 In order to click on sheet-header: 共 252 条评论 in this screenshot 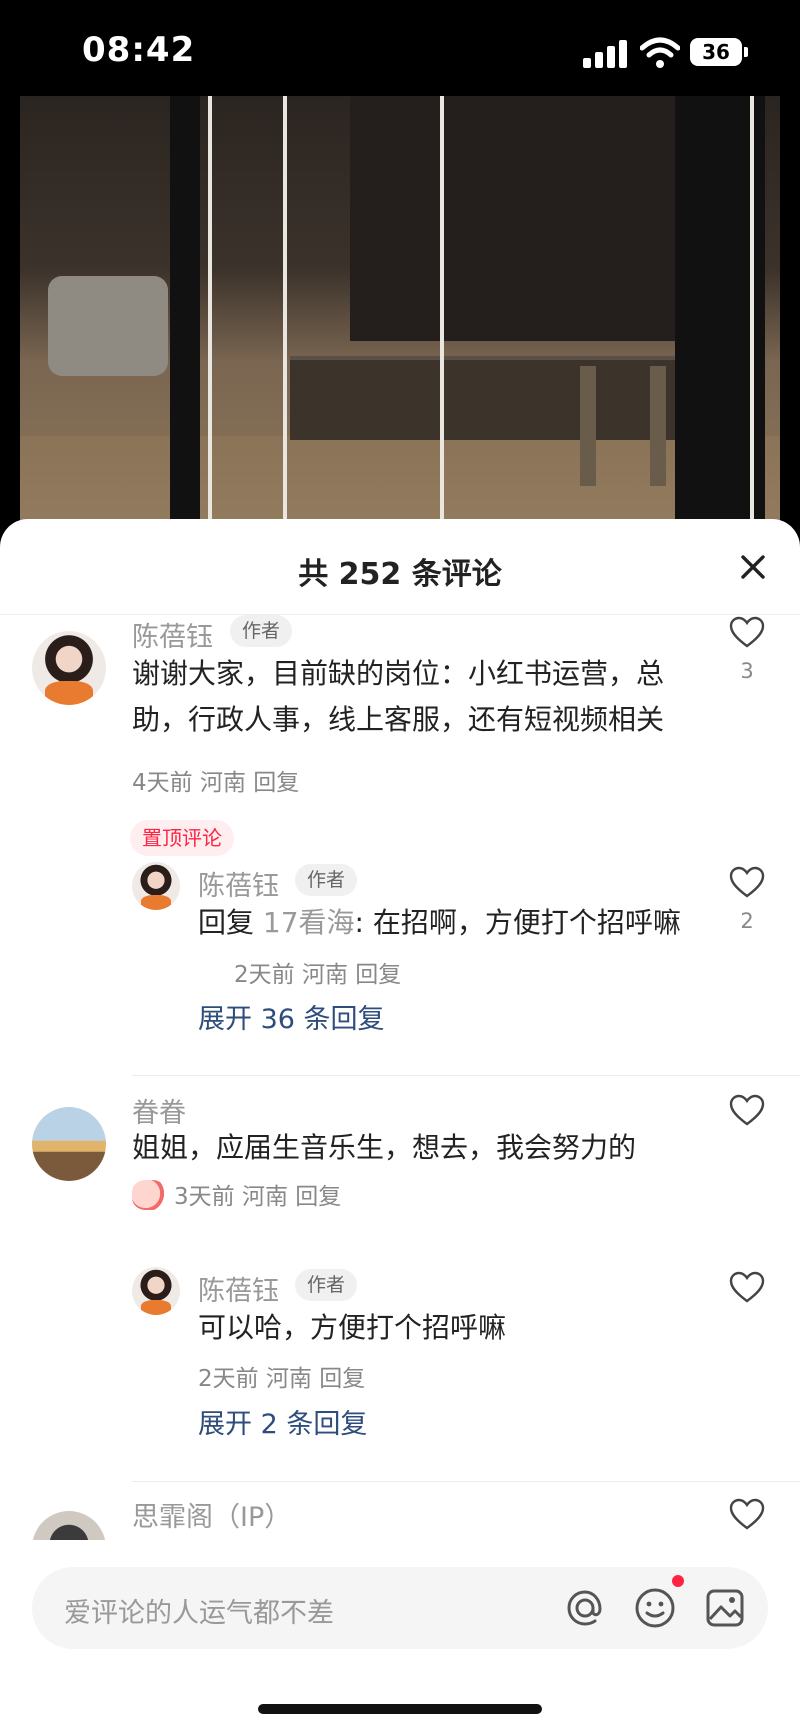, I will do `click(400, 567)`.